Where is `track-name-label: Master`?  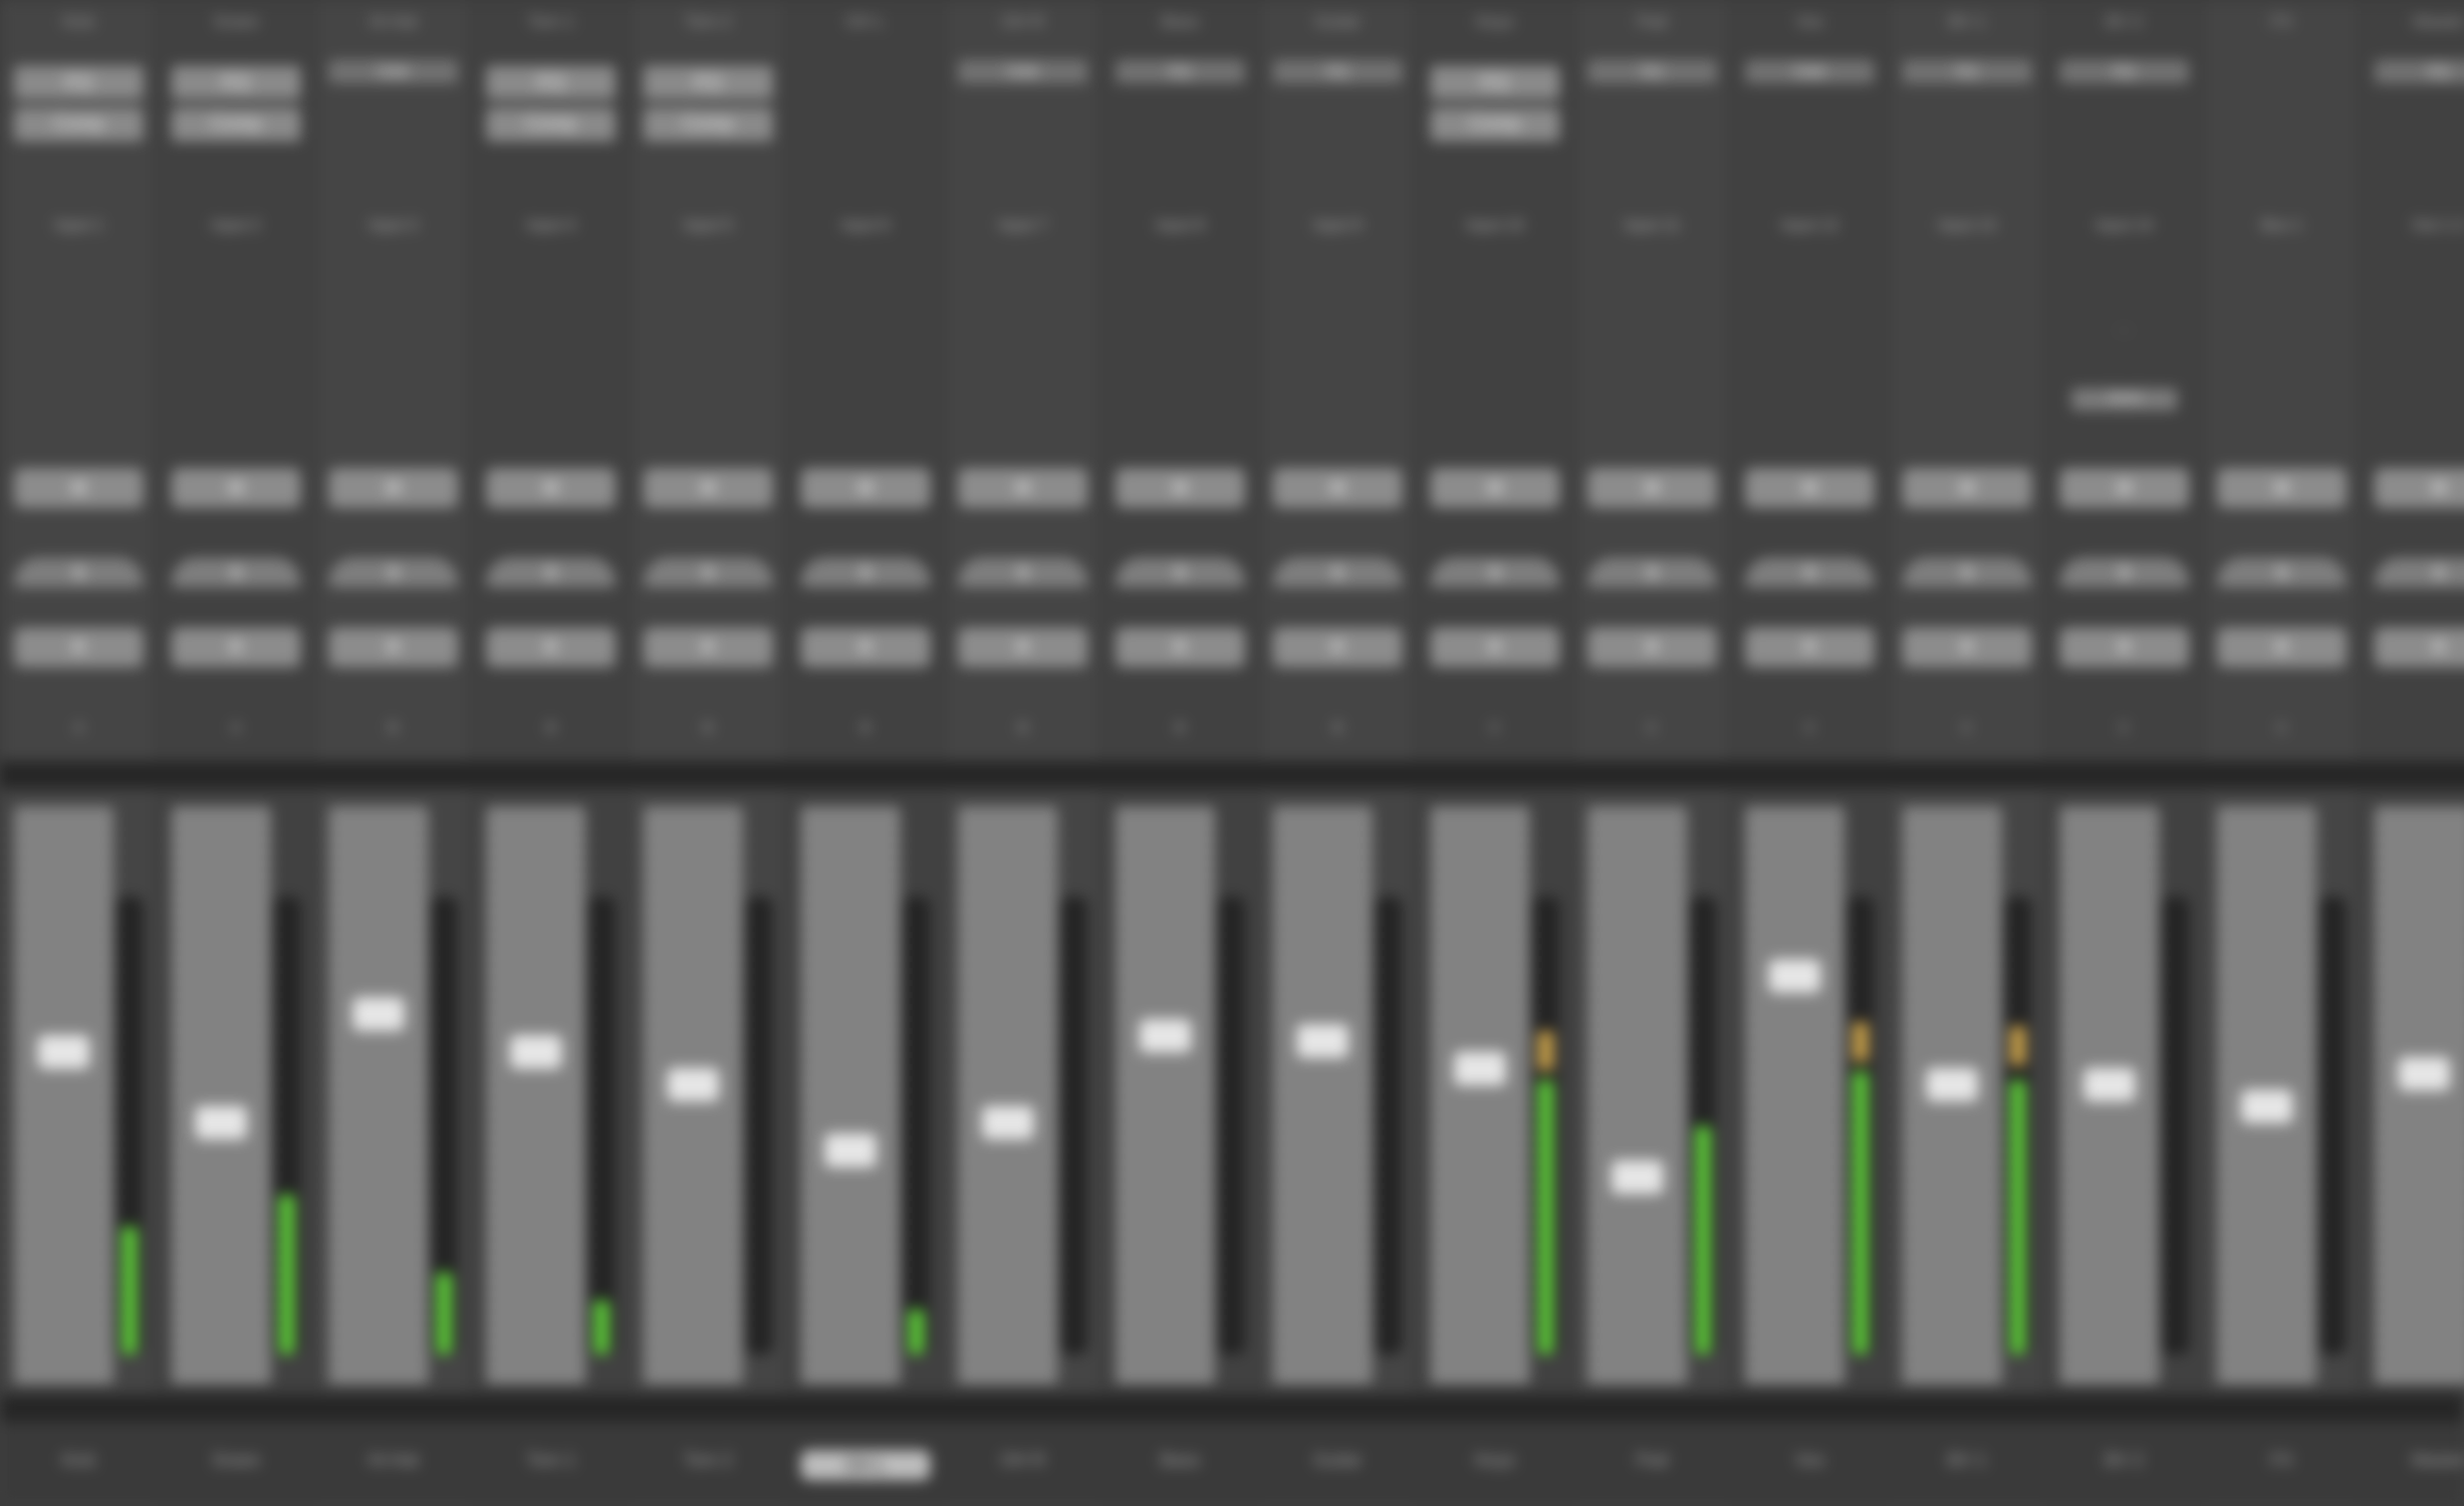 track-name-label: Master is located at coordinates (2419, 1465).